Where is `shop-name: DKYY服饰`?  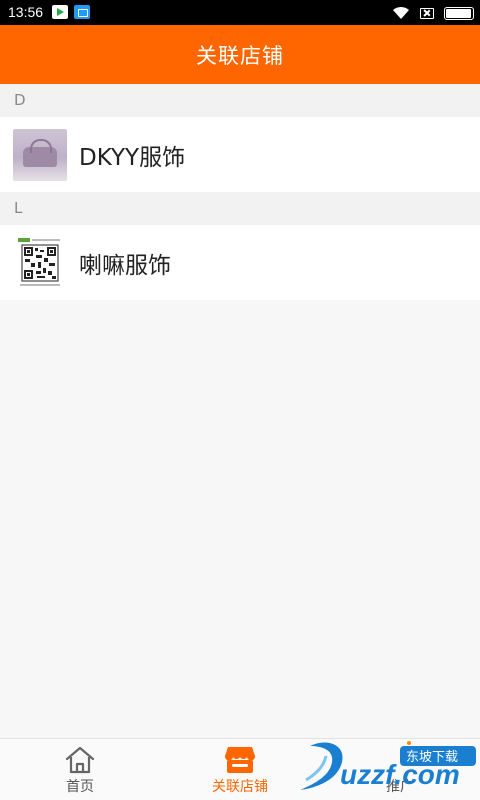
shop-name: DKYY服饰 is located at coordinates (132, 157).